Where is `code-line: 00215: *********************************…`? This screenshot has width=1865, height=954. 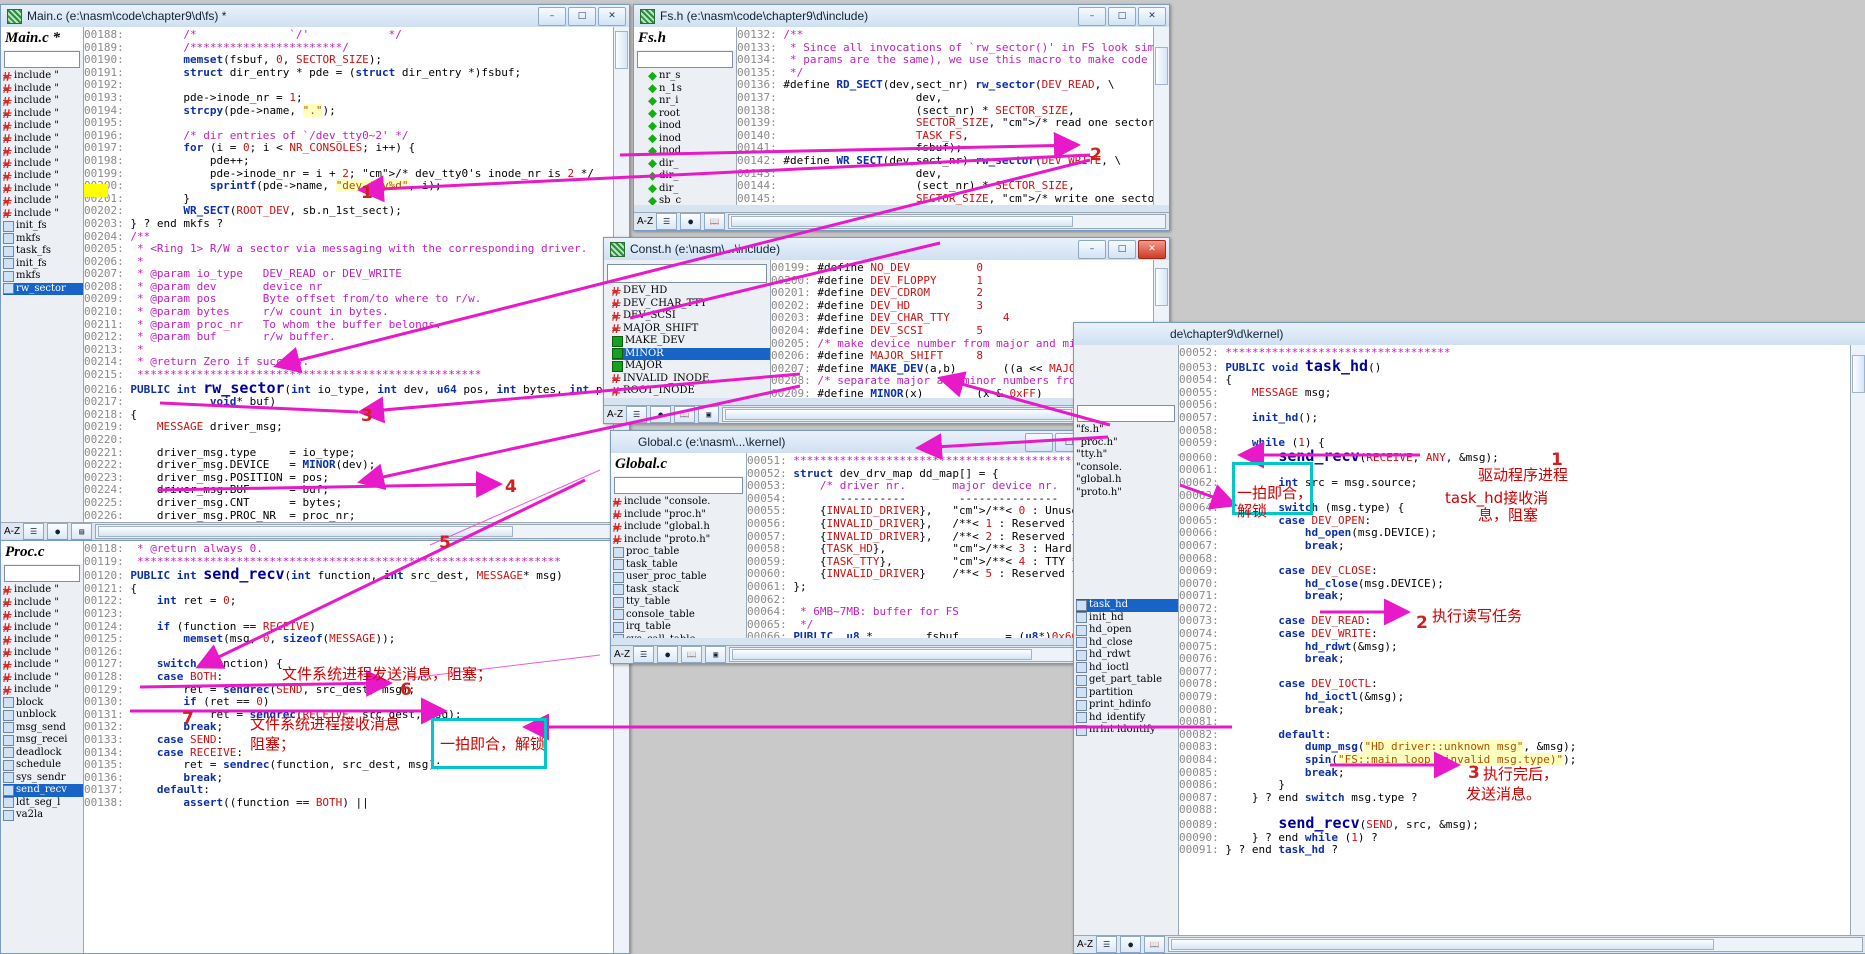 code-line: 00215: *********************************… is located at coordinates (348, 375).